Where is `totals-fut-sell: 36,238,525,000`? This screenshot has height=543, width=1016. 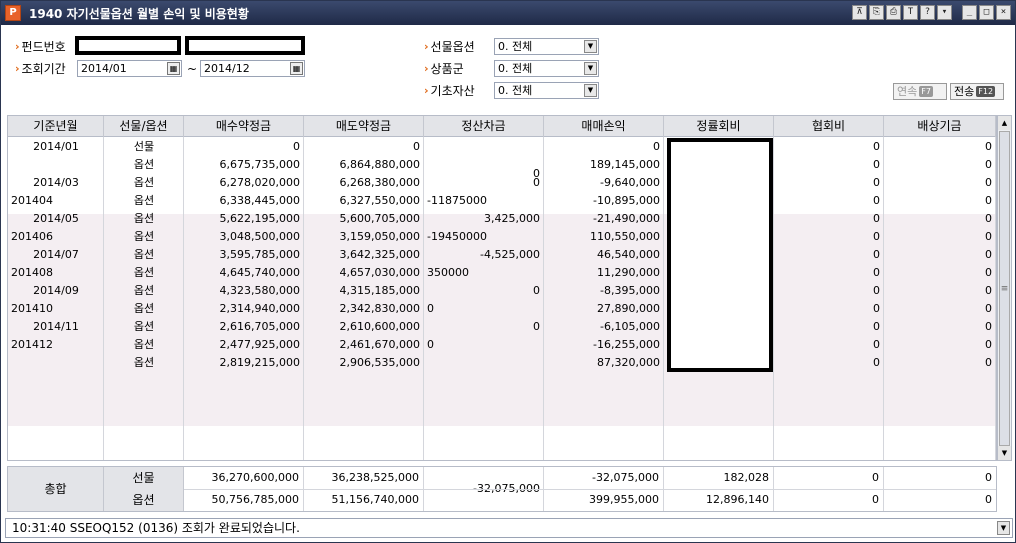 totals-fut-sell: 36,238,525,000 is located at coordinates (364, 478).